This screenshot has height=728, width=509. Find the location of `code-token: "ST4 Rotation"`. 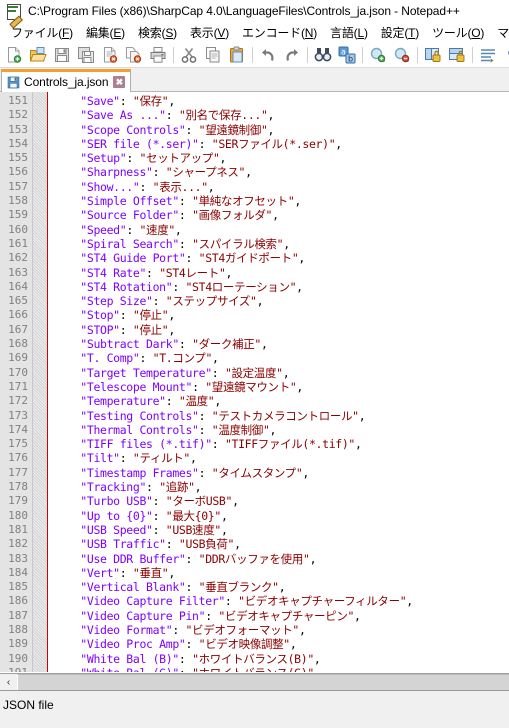

code-token: "ST4 Rotation" is located at coordinates (126, 286).